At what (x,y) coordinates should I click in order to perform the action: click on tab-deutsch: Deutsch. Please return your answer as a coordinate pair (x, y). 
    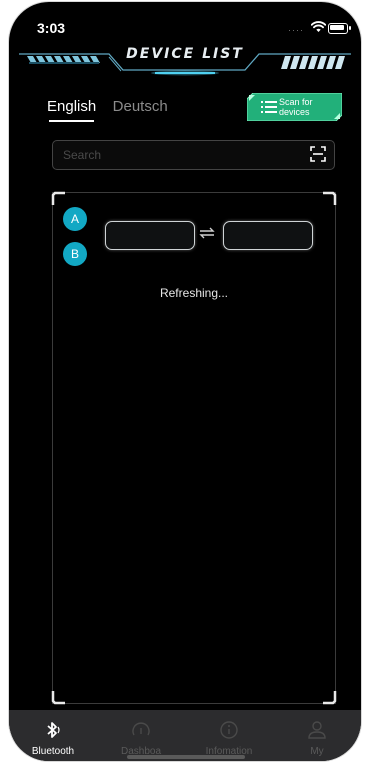
    Looking at the image, I should click on (140, 106).